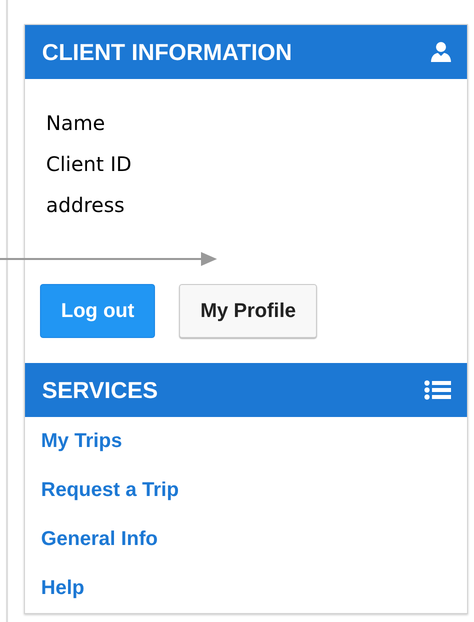  Describe the element at coordinates (81, 441) in the screenshot. I see `service-link: My Trips` at that location.